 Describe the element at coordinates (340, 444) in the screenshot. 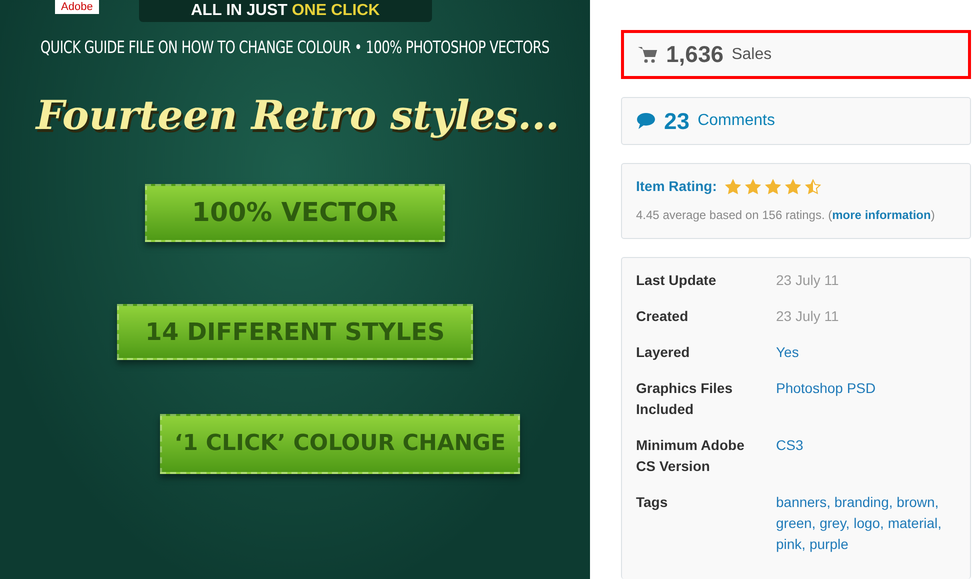

I see `ribbon-banner: ‘1 CLICK’ COLOUR CHANGE` at that location.